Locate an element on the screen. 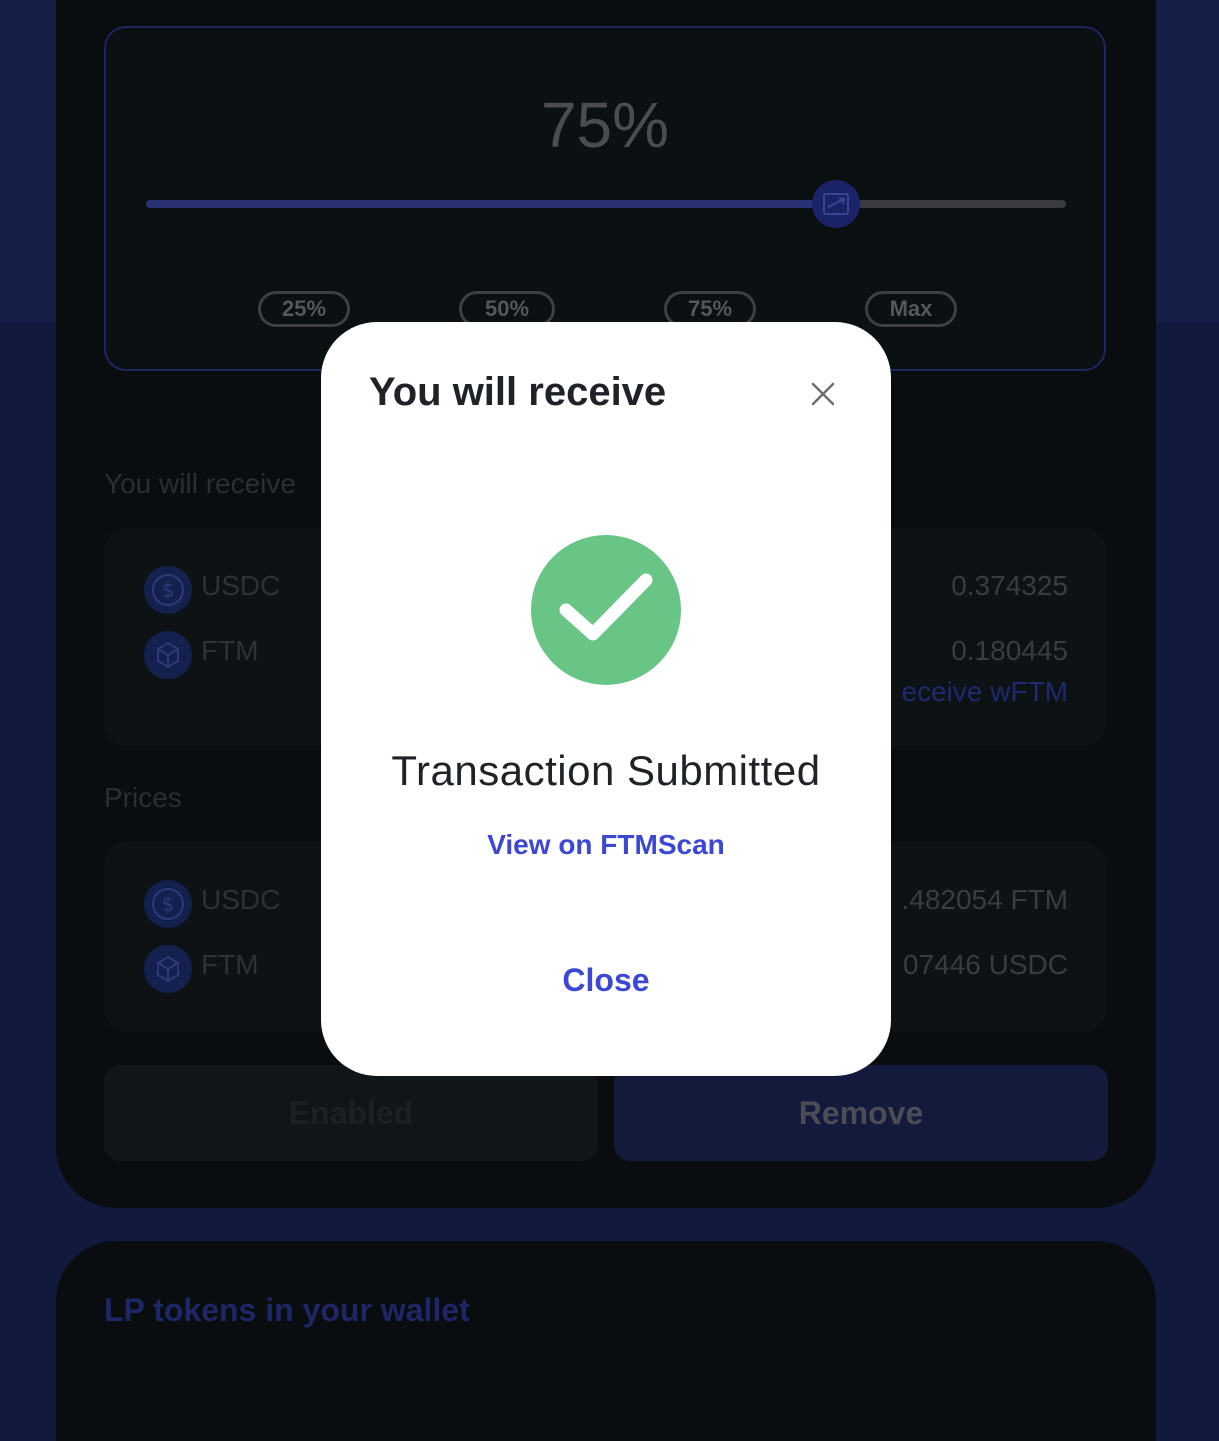 The width and height of the screenshot is (1219, 1441). percent-display: 75% is located at coordinates (605, 125).